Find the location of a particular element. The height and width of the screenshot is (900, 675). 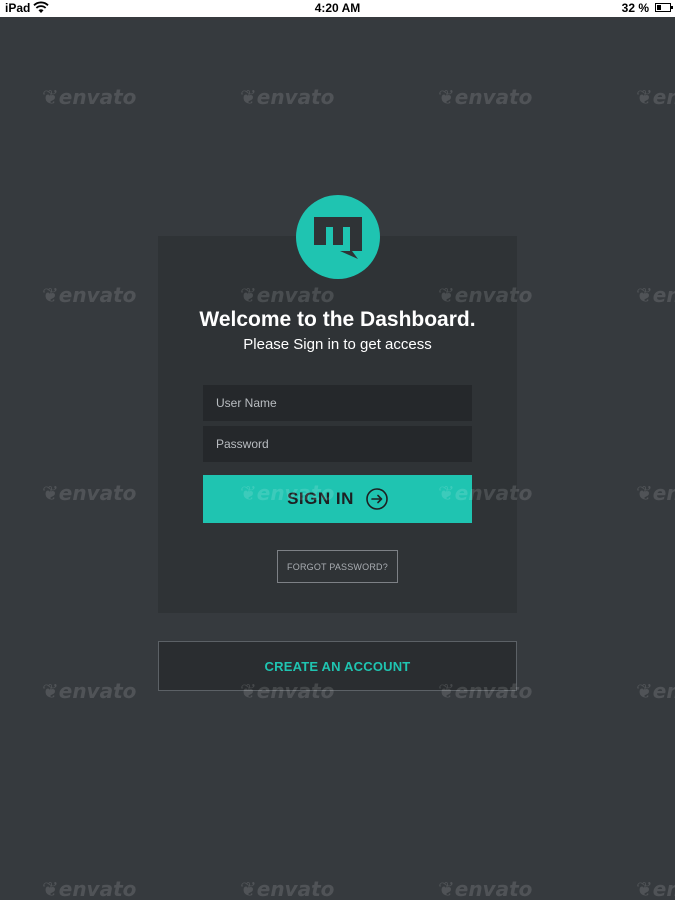

sign-in-label: SIGN IN is located at coordinates (320, 498).